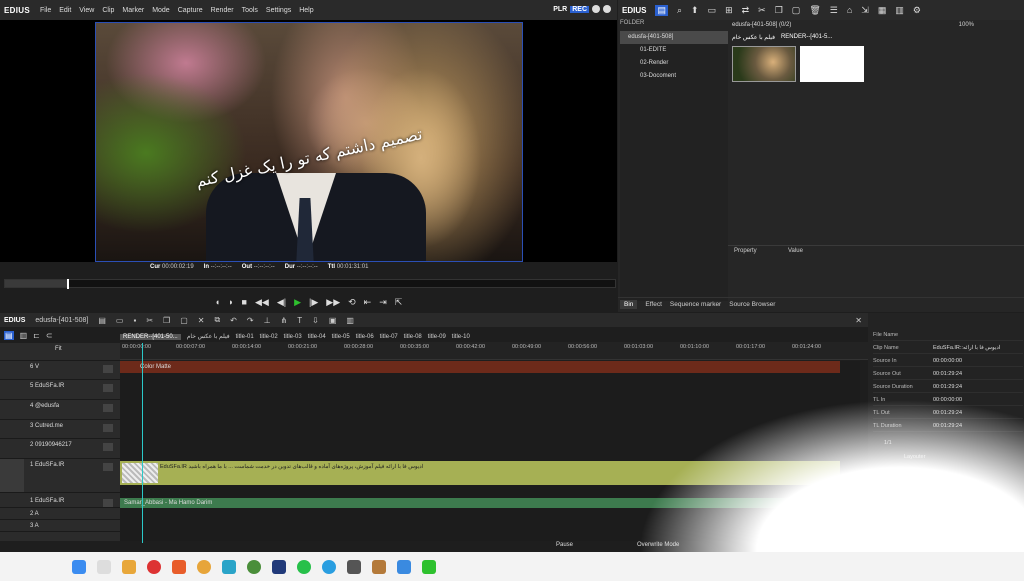  I want to click on menu-tools: Tools, so click(250, 10).